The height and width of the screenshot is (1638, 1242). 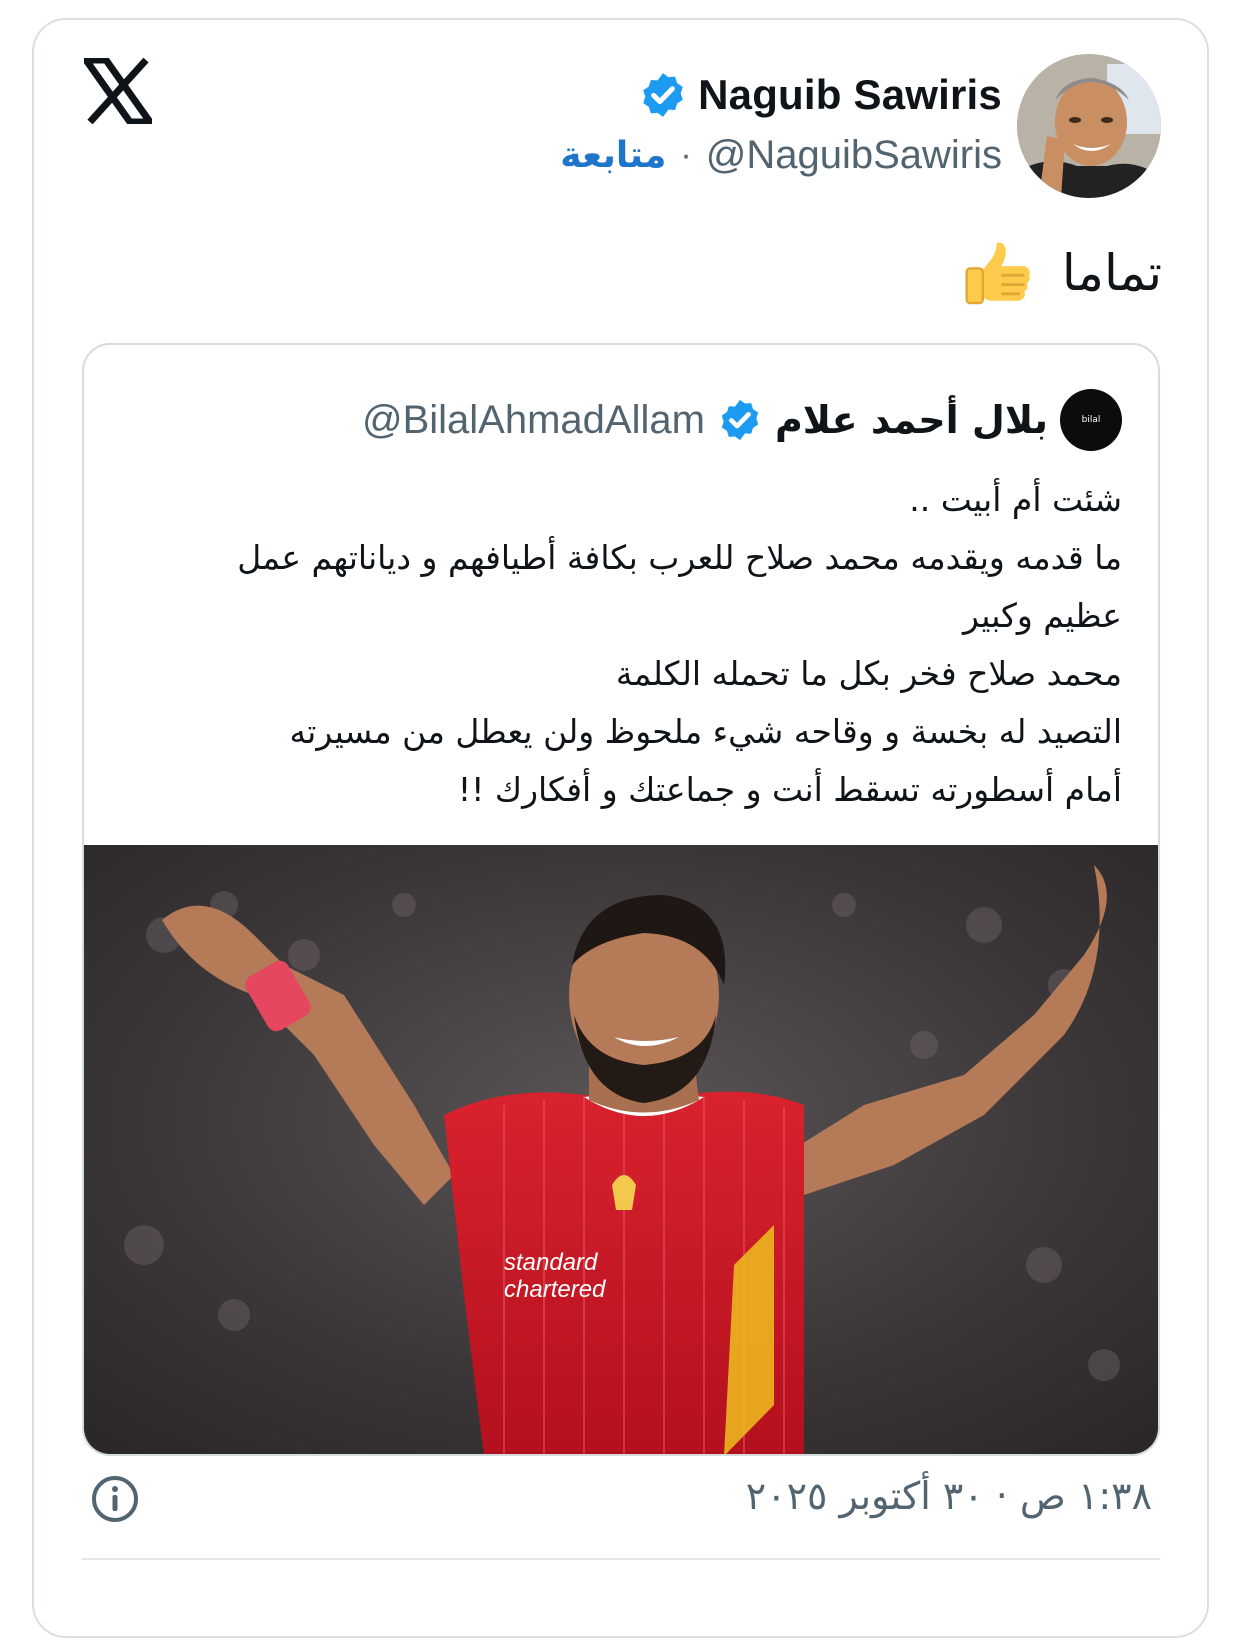 I want to click on author-name-row: Naguib Sawiris, so click(x=820, y=95).